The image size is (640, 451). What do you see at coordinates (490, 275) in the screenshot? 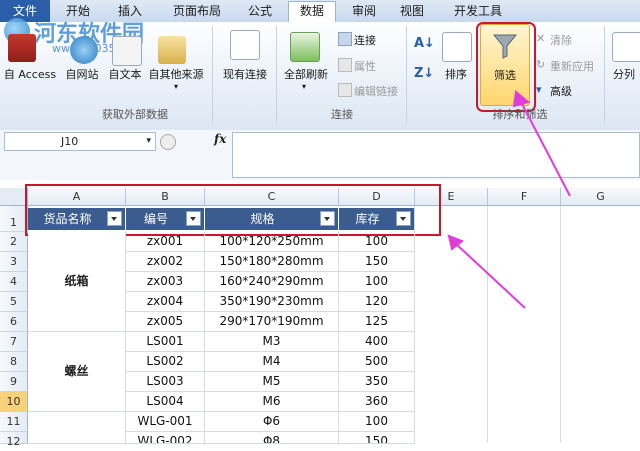
I see `arrow-to-headers` at bounding box center [490, 275].